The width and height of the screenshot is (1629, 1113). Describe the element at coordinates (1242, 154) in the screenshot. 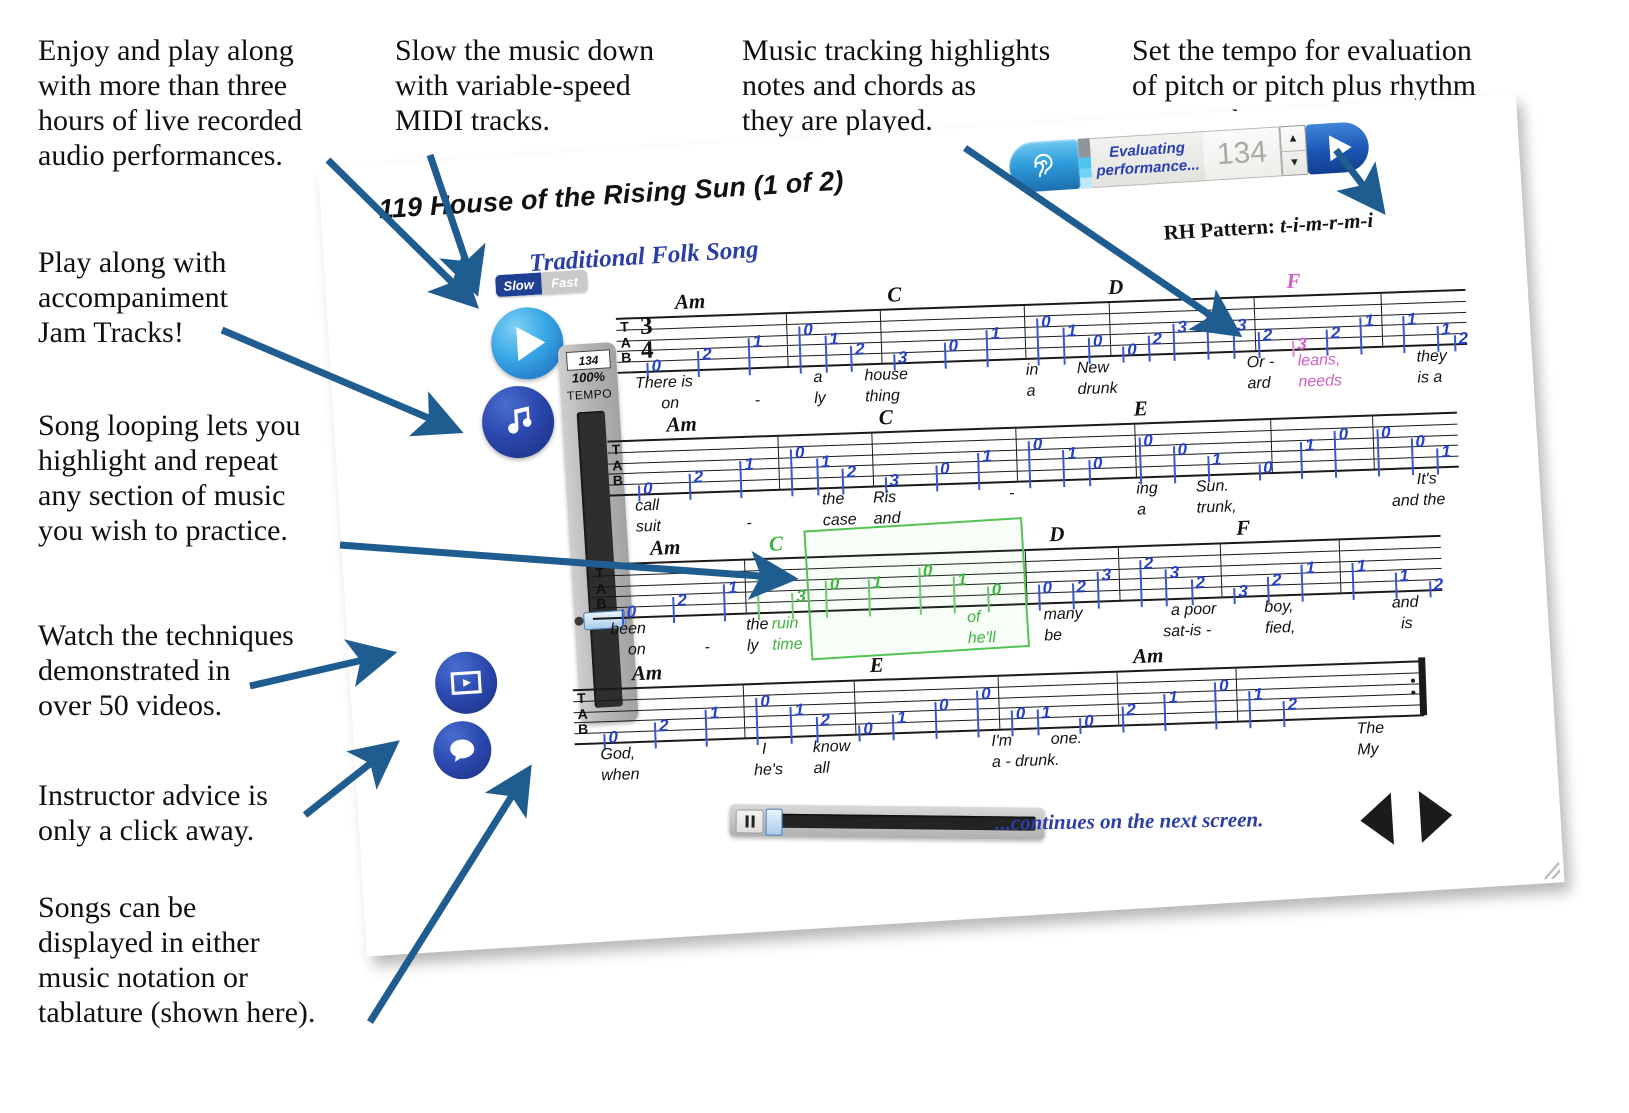

I see `tempo-input: 134` at that location.